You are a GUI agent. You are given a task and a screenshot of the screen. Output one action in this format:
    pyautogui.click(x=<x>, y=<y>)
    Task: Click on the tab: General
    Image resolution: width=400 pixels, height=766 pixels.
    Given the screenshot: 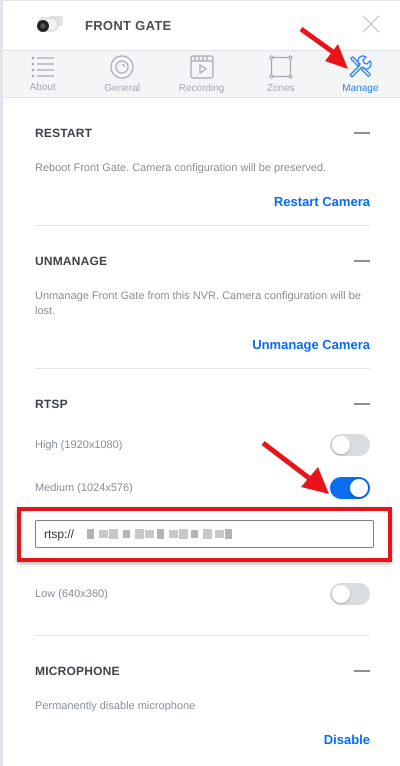 What is the action you would take?
    pyautogui.click(x=122, y=74)
    